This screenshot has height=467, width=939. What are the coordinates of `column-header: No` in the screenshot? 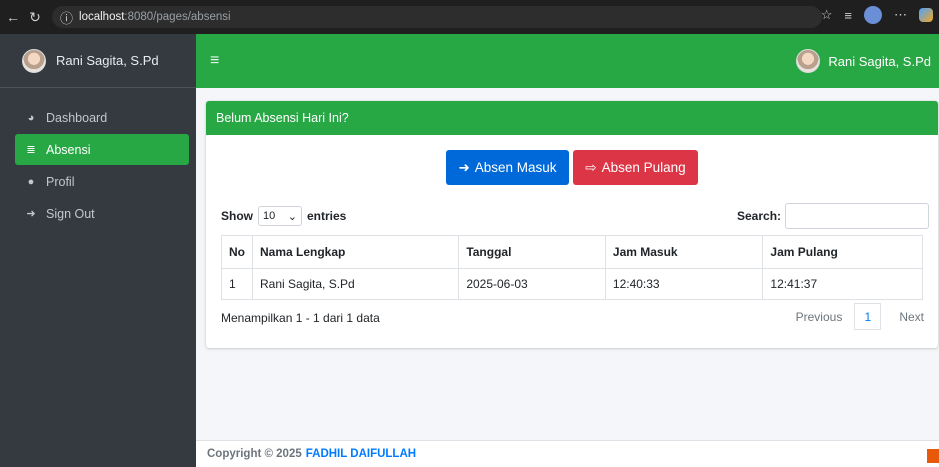 It's located at (237, 252).